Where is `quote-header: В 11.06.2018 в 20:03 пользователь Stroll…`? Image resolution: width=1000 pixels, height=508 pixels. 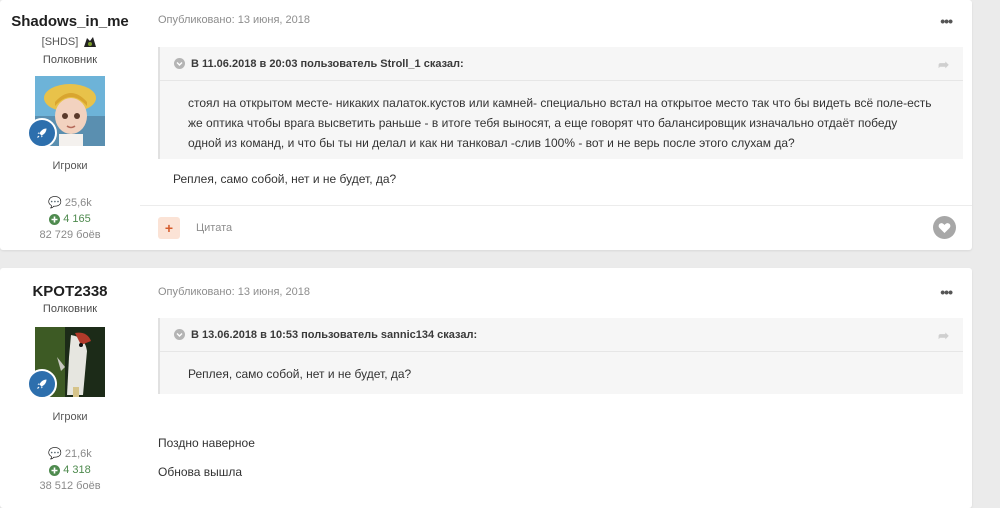
quote-header: В 11.06.2018 в 20:03 пользователь Stroll… is located at coordinates (561, 64).